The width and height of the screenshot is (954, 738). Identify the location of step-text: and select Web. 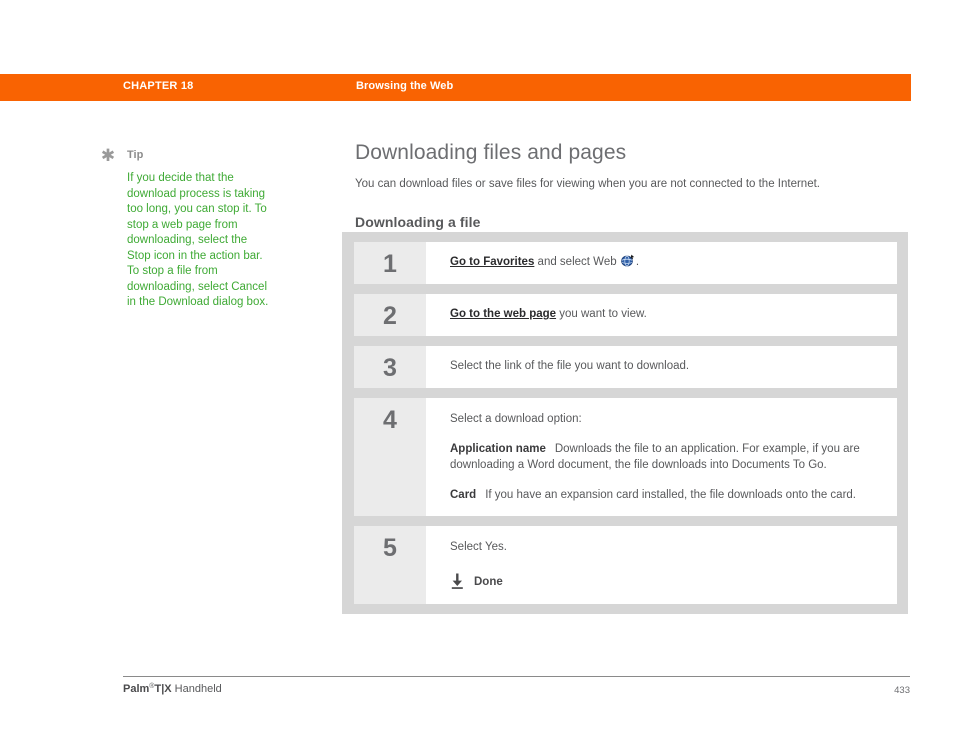
(577, 262).